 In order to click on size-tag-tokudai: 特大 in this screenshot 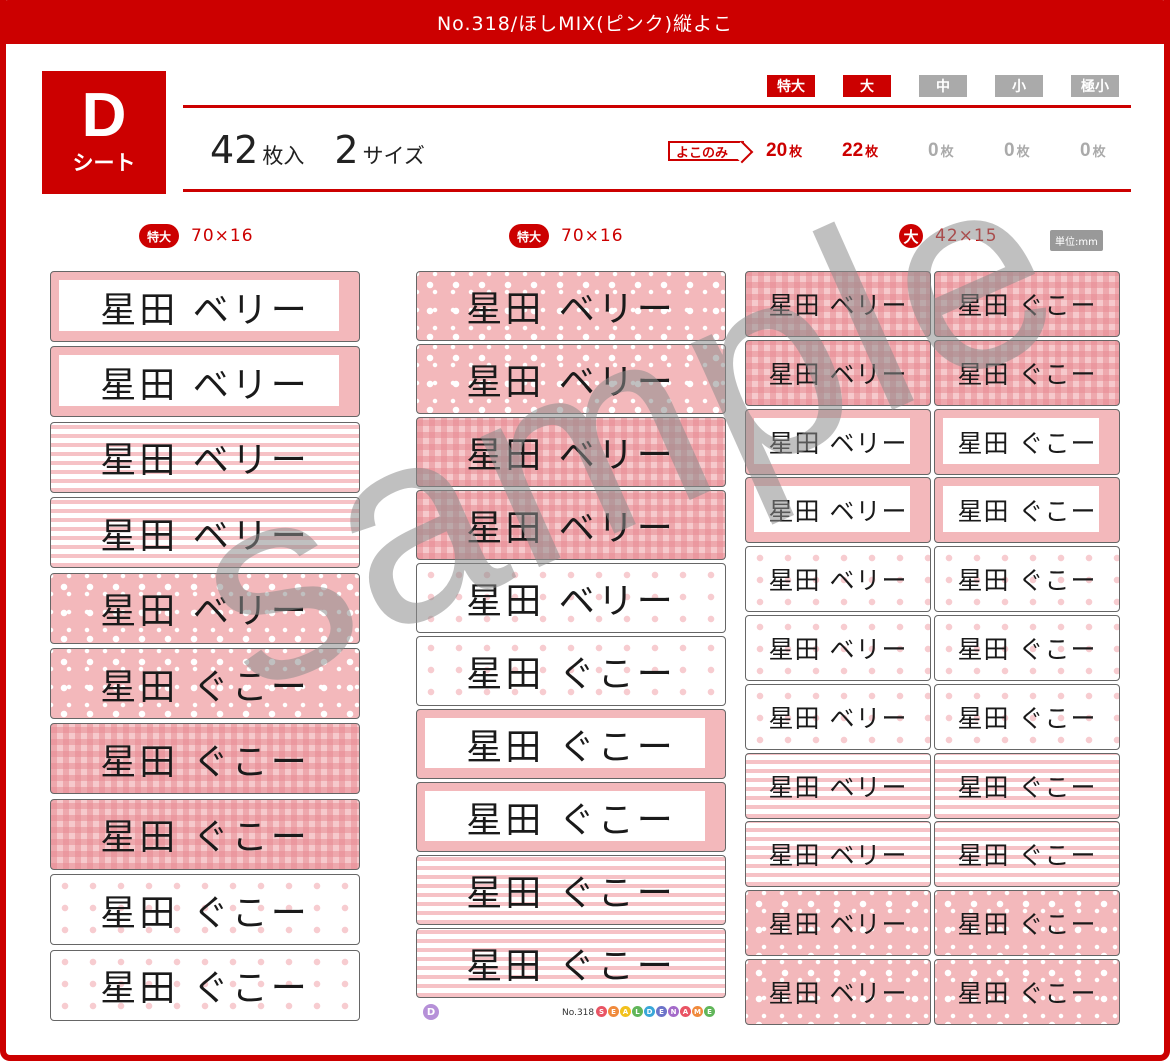, I will do `click(791, 86)`.